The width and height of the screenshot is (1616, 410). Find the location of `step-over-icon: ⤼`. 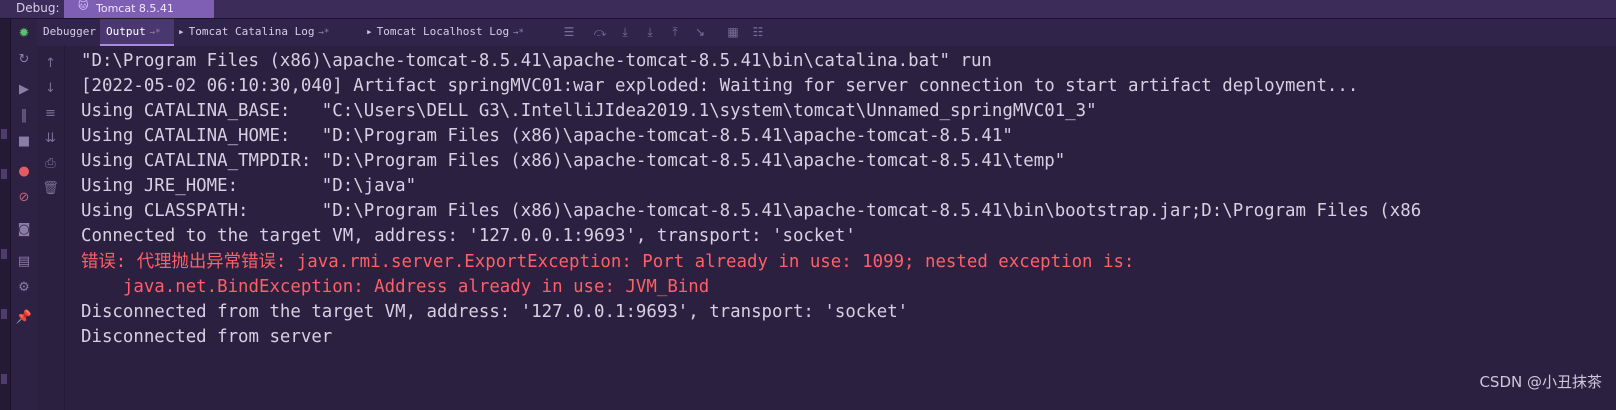

step-over-icon: ⤼ is located at coordinates (600, 32).